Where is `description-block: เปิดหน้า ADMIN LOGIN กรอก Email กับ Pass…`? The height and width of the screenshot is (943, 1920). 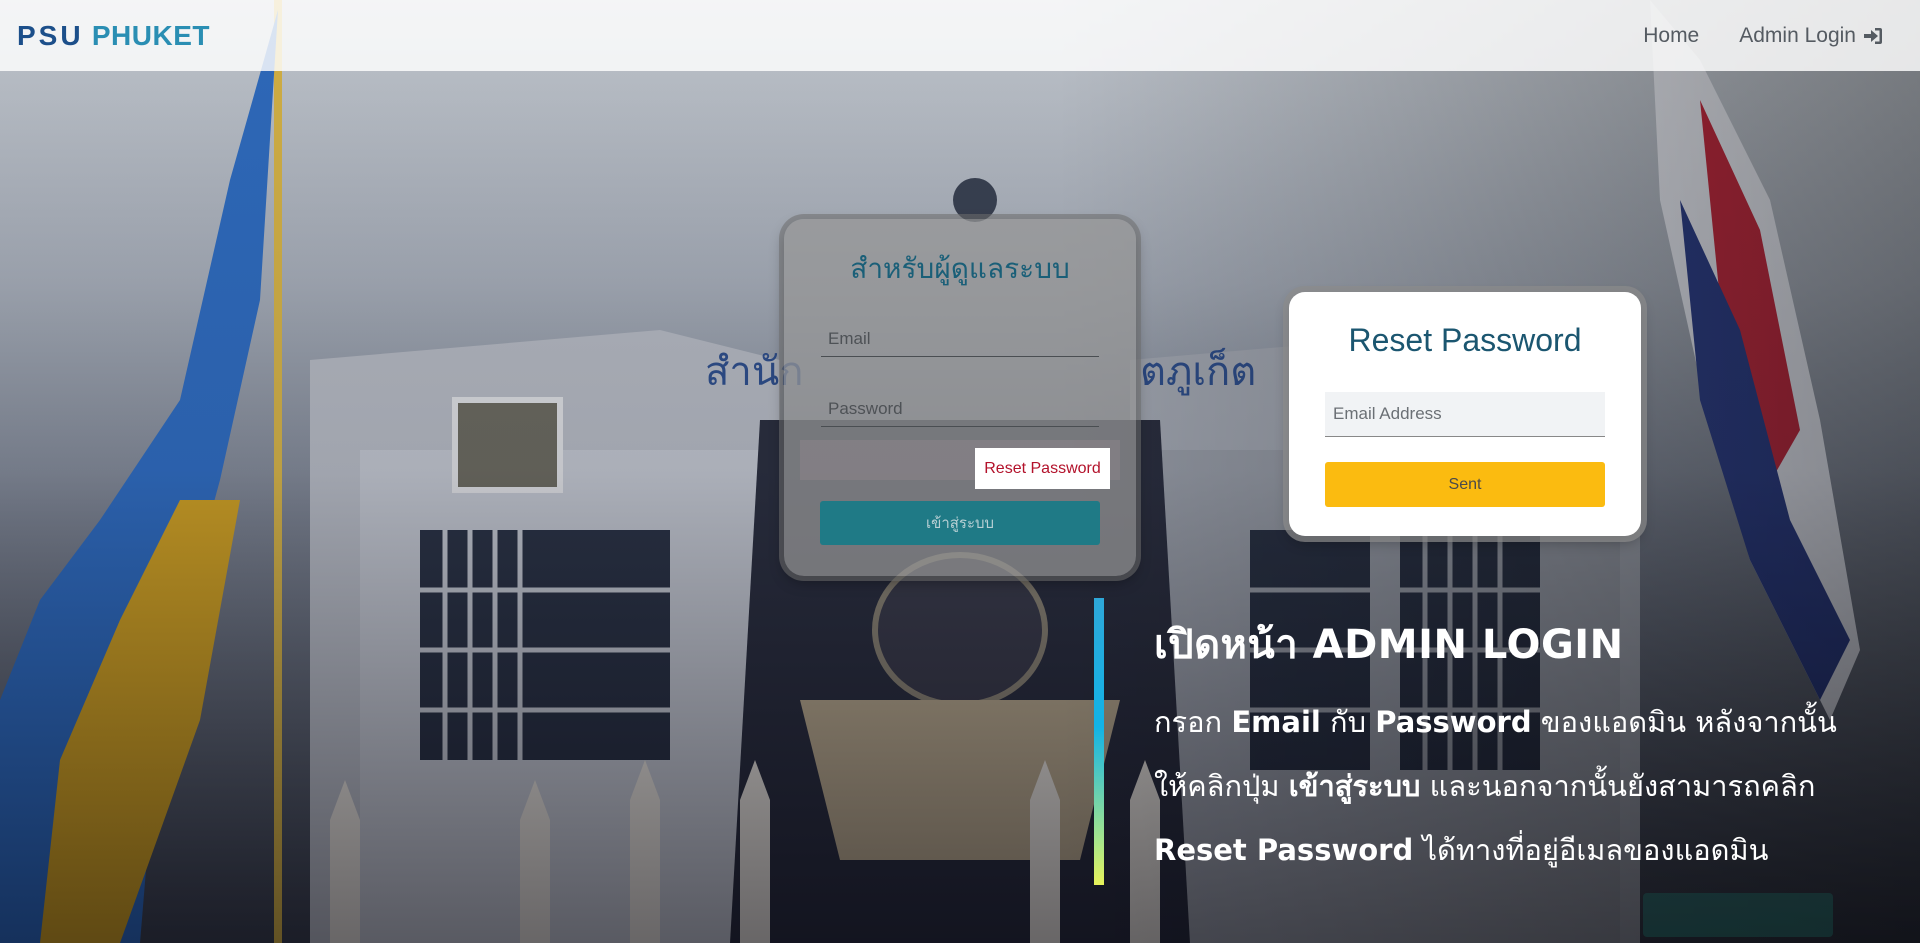
description-block: เปิดหน้า ADMIN LOGIN กรอก Email กับ Pass… is located at coordinates (1524, 747).